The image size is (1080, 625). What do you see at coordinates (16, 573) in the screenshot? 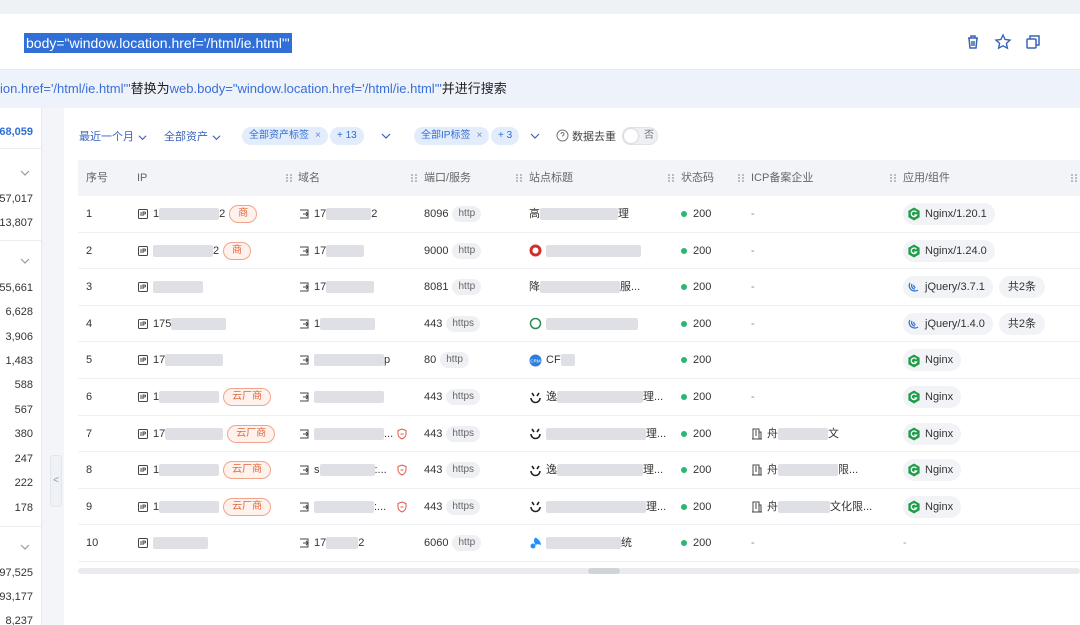
I see `facet-count: 97,525` at bounding box center [16, 573].